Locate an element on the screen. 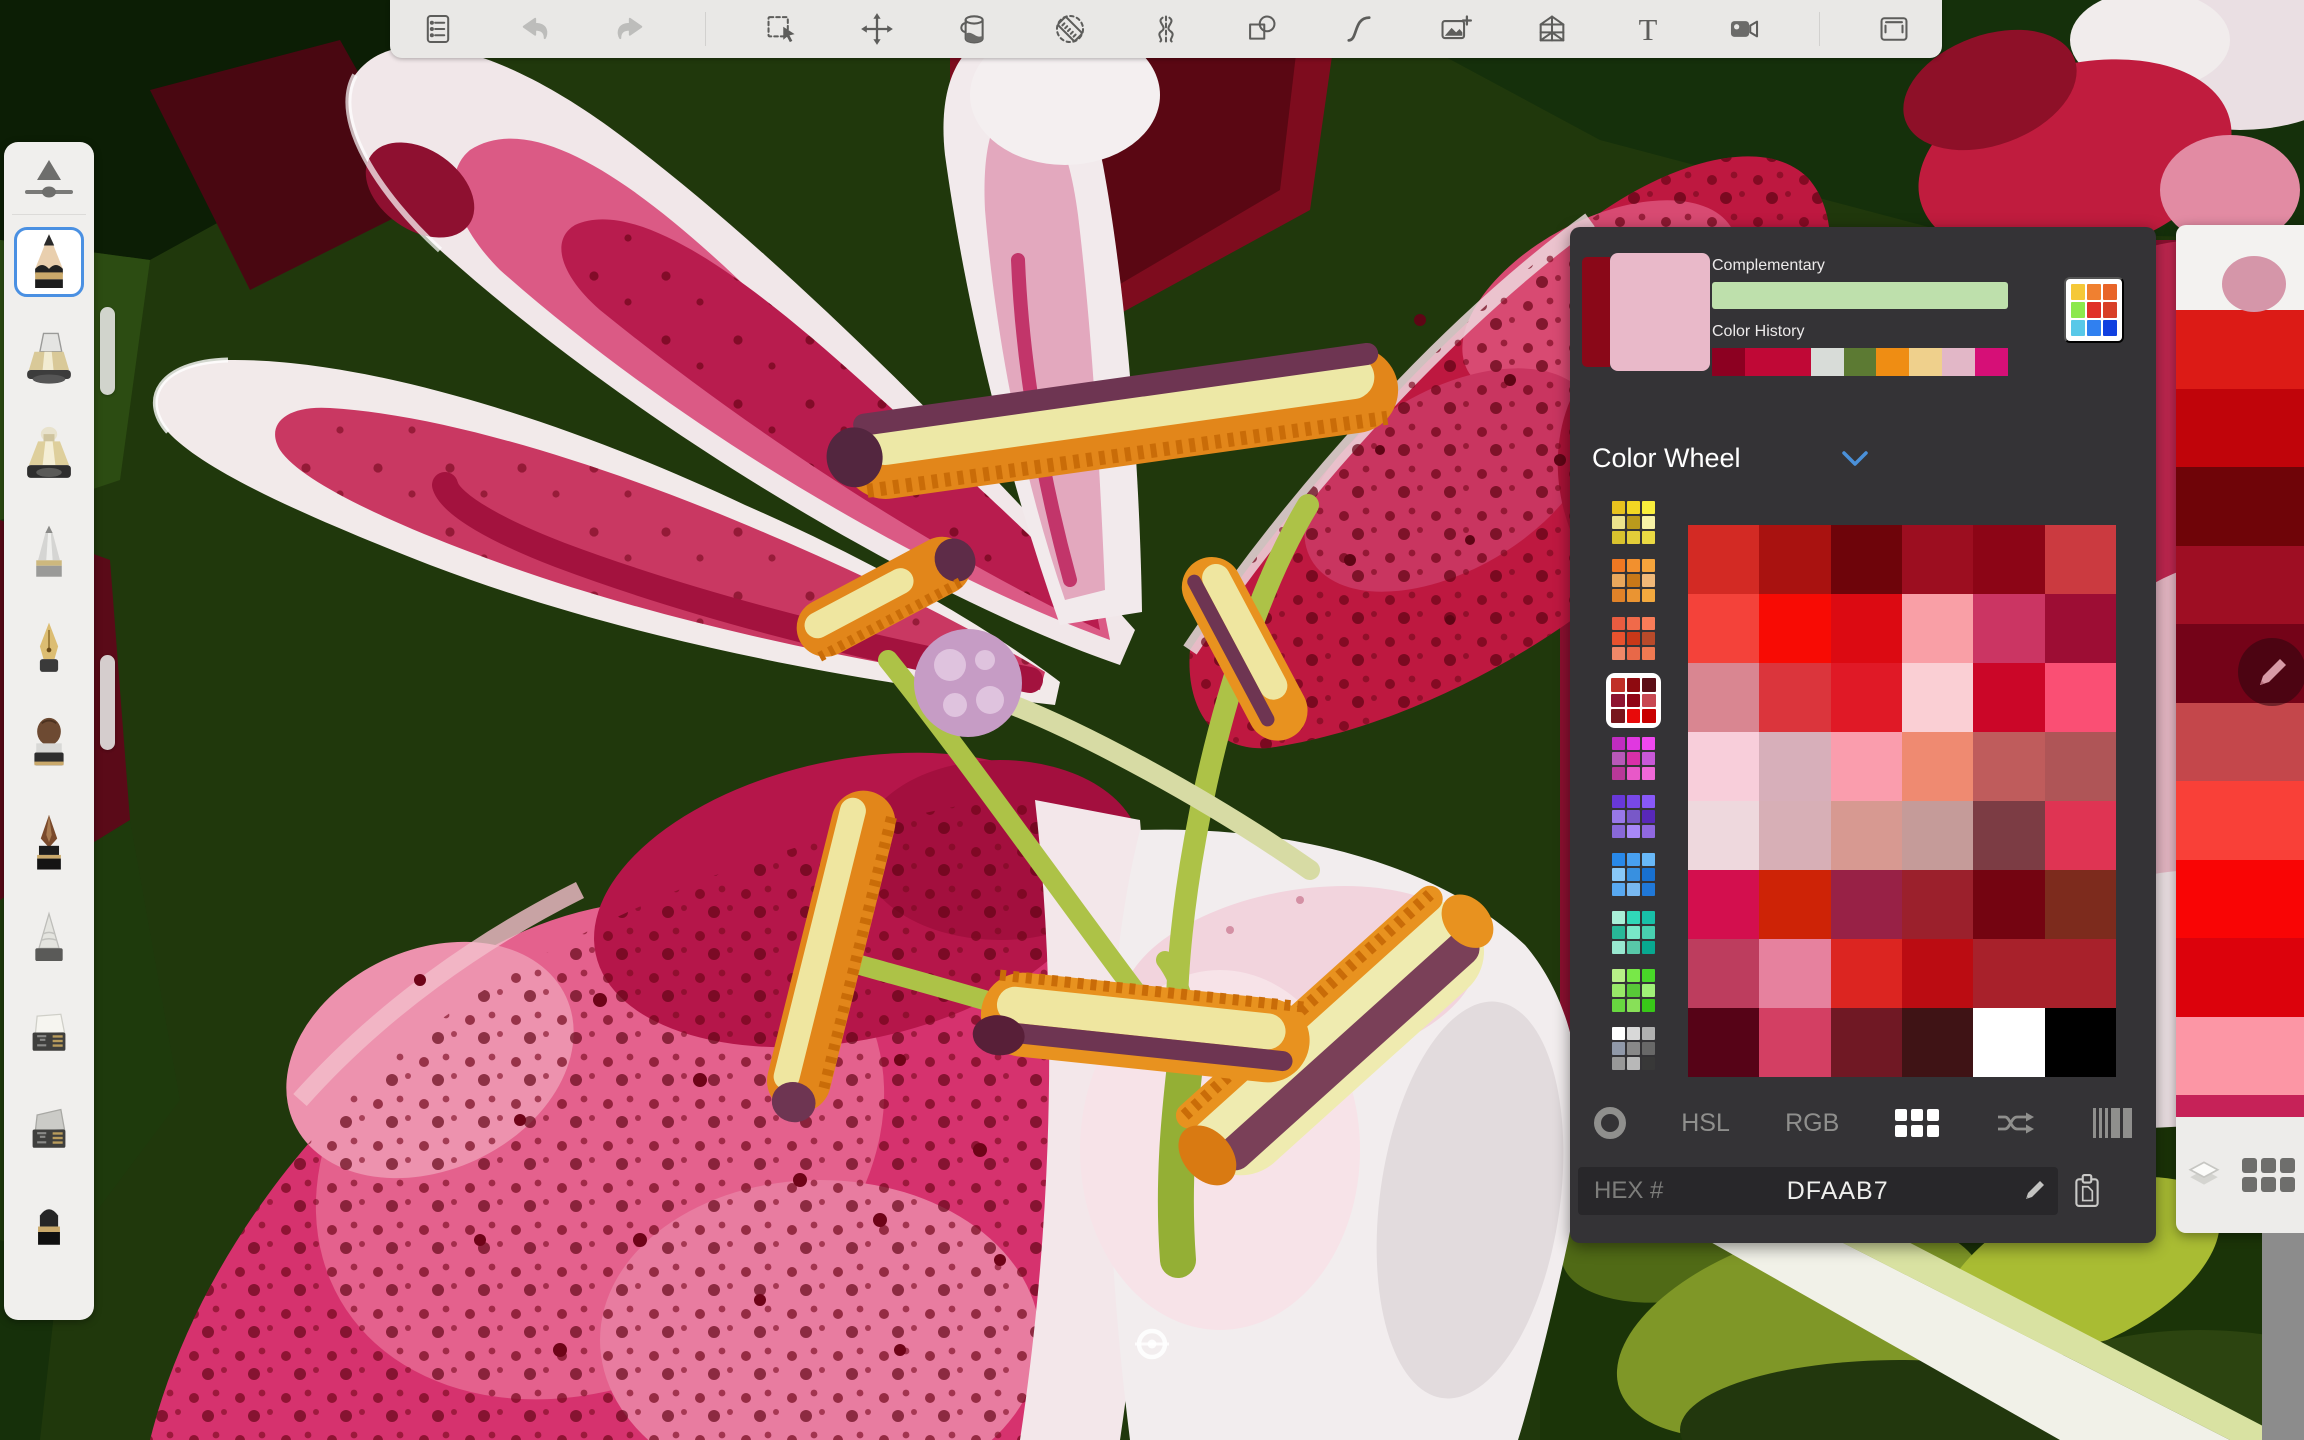 The width and height of the screenshot is (2304, 1440). palette-grayscale is located at coordinates (1633, 1048).